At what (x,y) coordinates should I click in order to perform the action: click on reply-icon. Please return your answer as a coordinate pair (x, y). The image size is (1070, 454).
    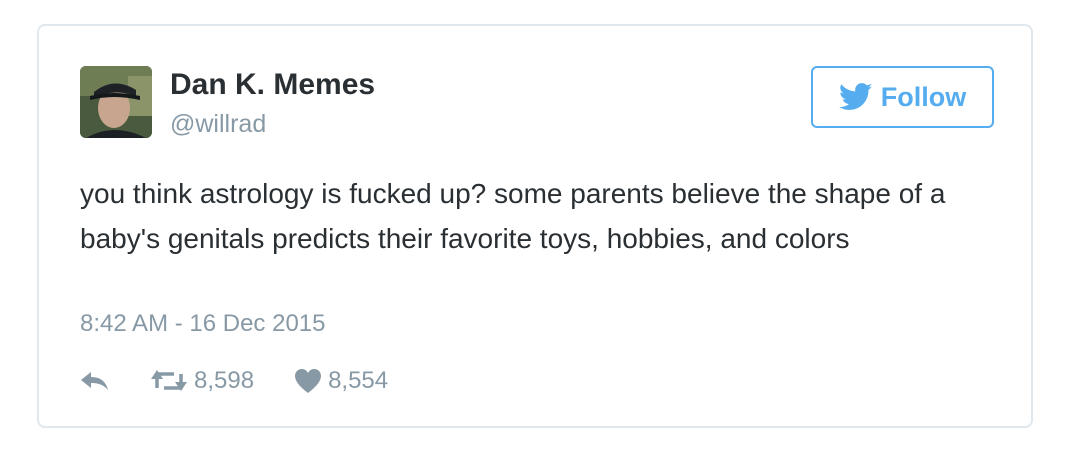
    Looking at the image, I should click on (94, 381).